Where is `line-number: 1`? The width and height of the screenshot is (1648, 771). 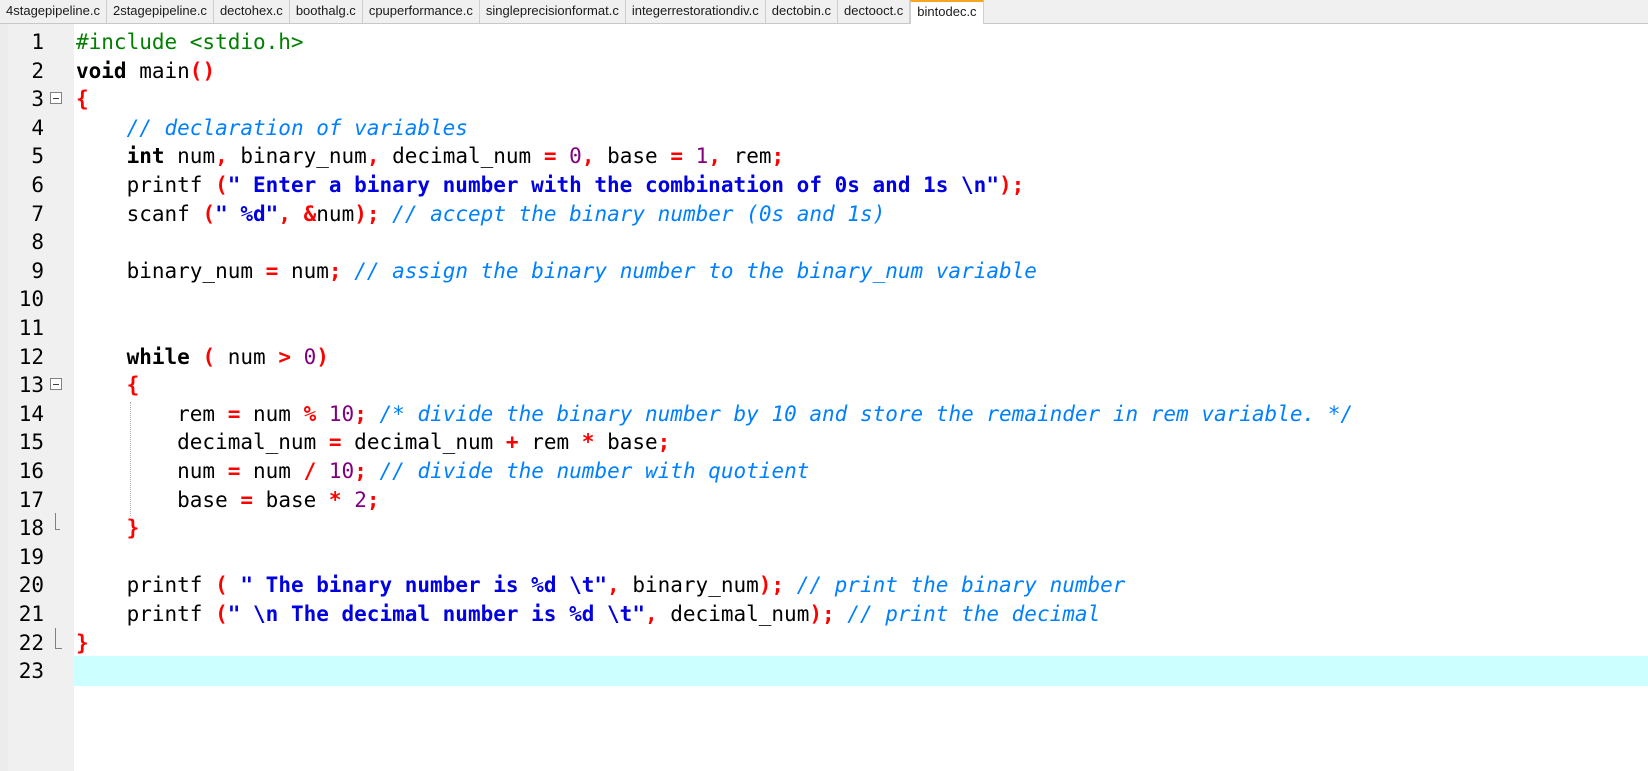
line-number: 1 is located at coordinates (37, 42).